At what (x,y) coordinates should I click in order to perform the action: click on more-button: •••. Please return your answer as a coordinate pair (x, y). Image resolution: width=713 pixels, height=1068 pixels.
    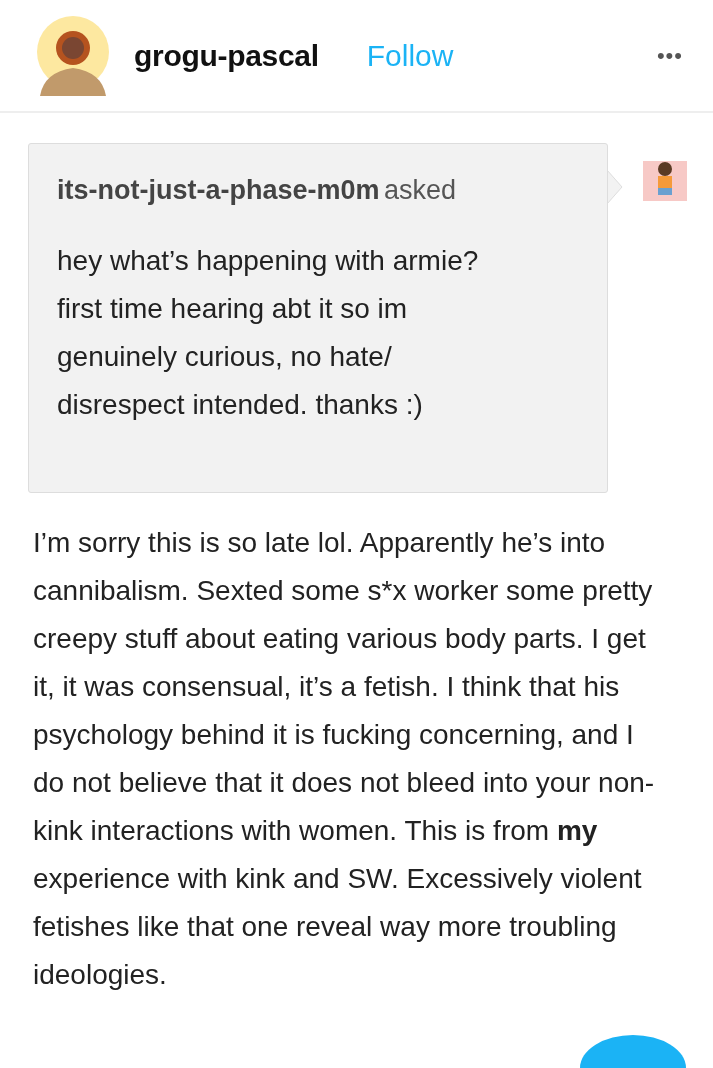
    Looking at the image, I should click on (669, 55).